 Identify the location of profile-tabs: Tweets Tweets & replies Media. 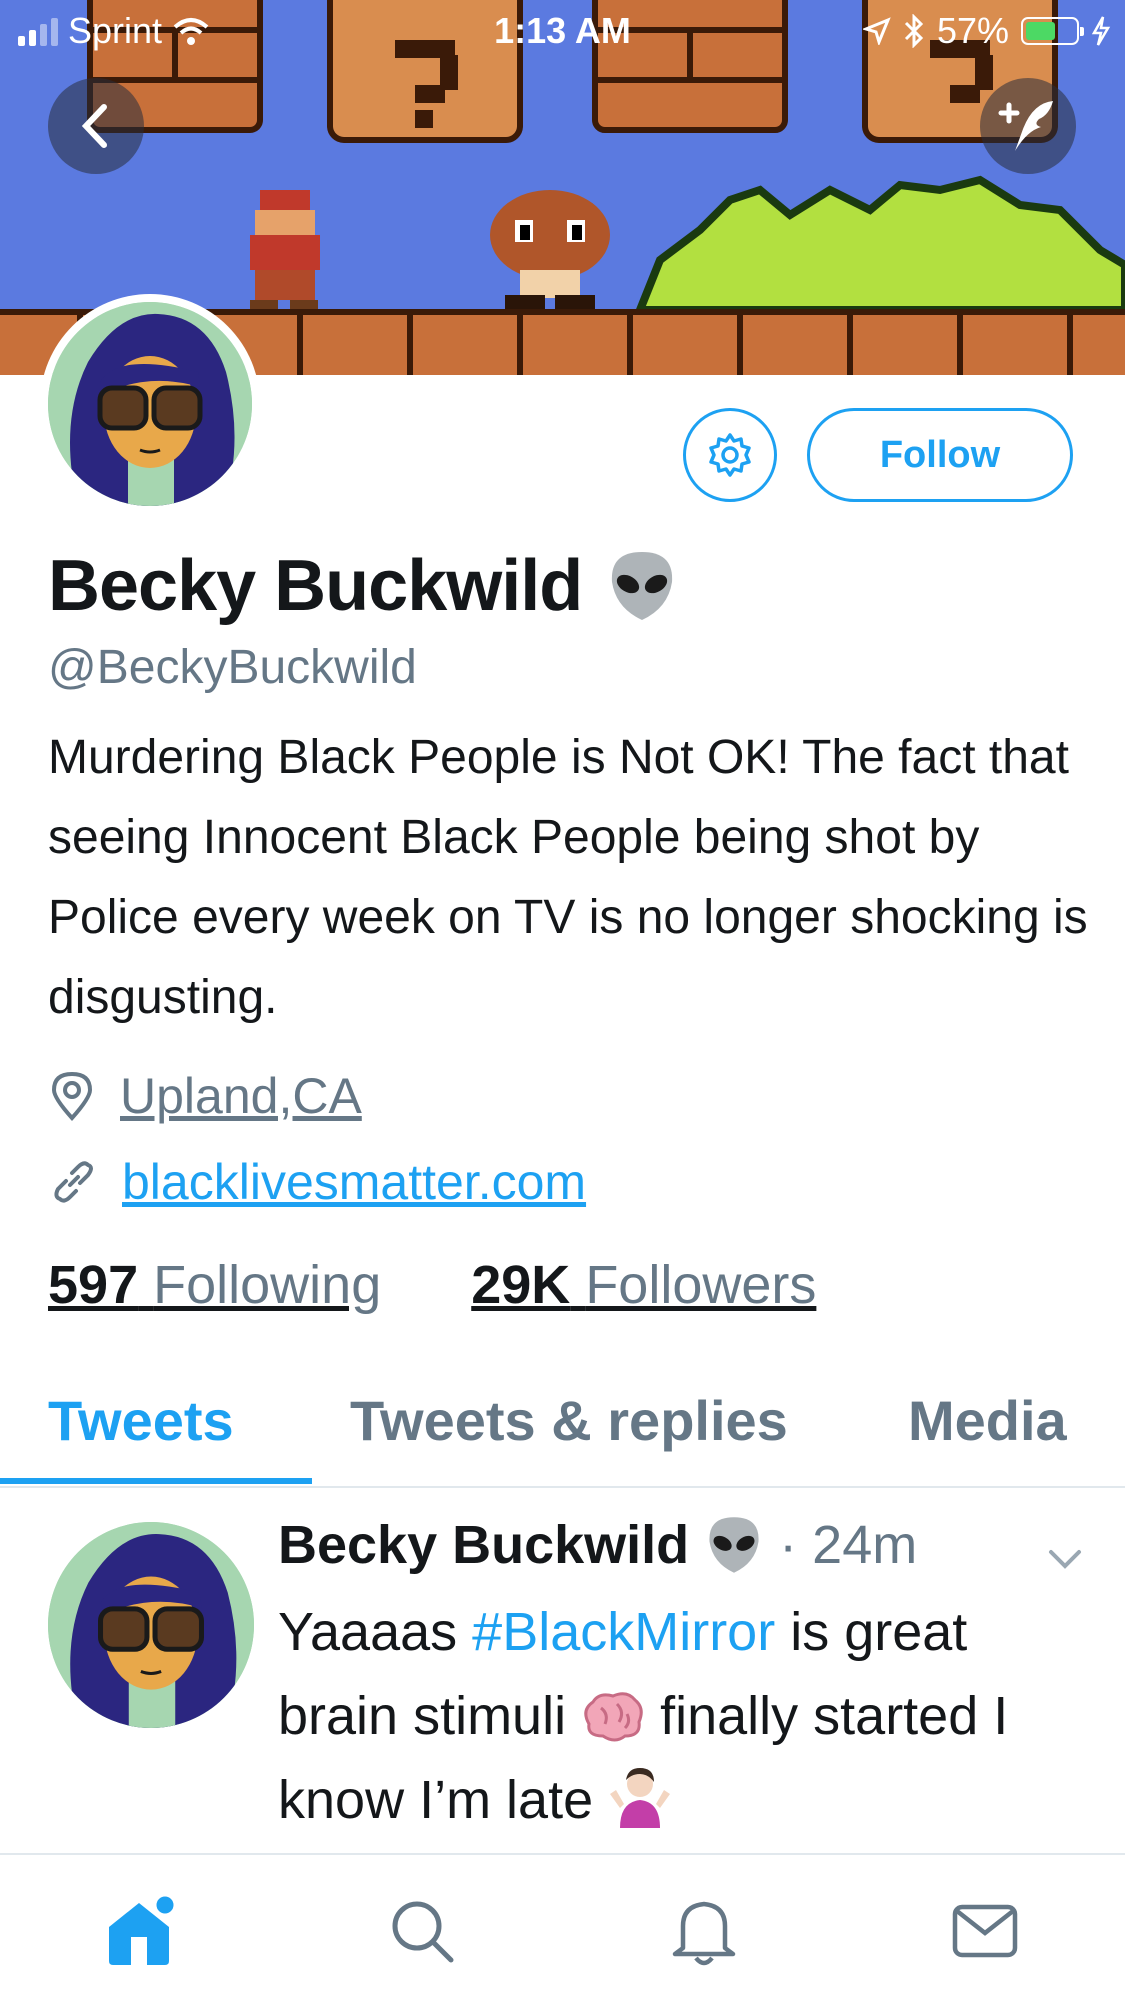
(562, 1429).